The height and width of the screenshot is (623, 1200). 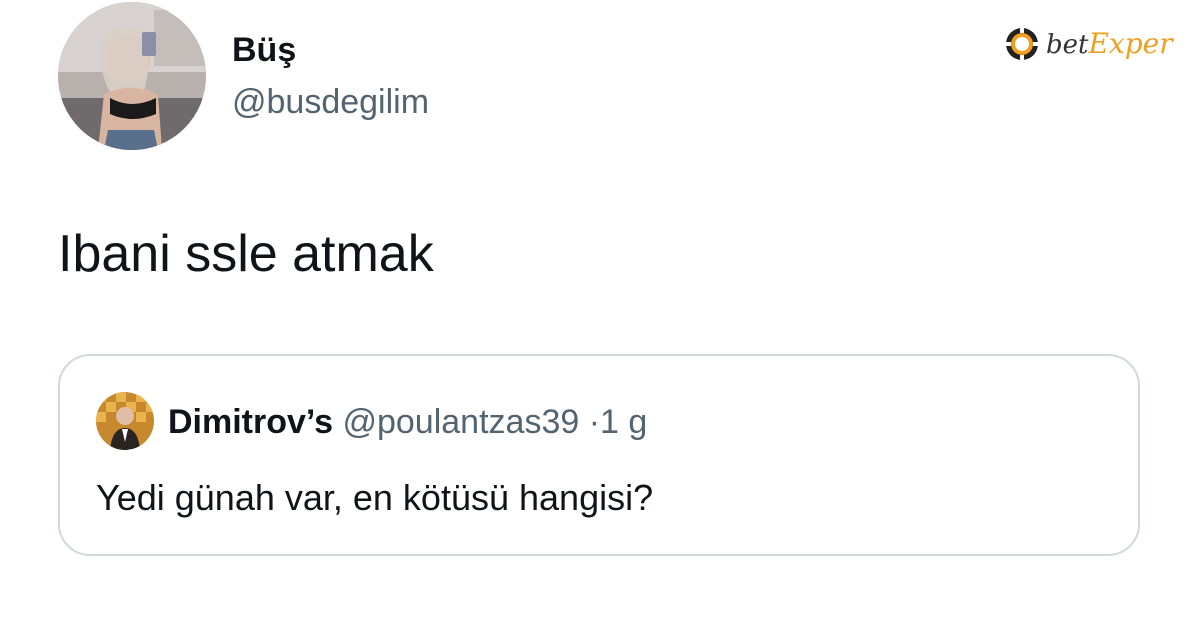 I want to click on quoted-author-name: Dimitrov’s, so click(x=250, y=422).